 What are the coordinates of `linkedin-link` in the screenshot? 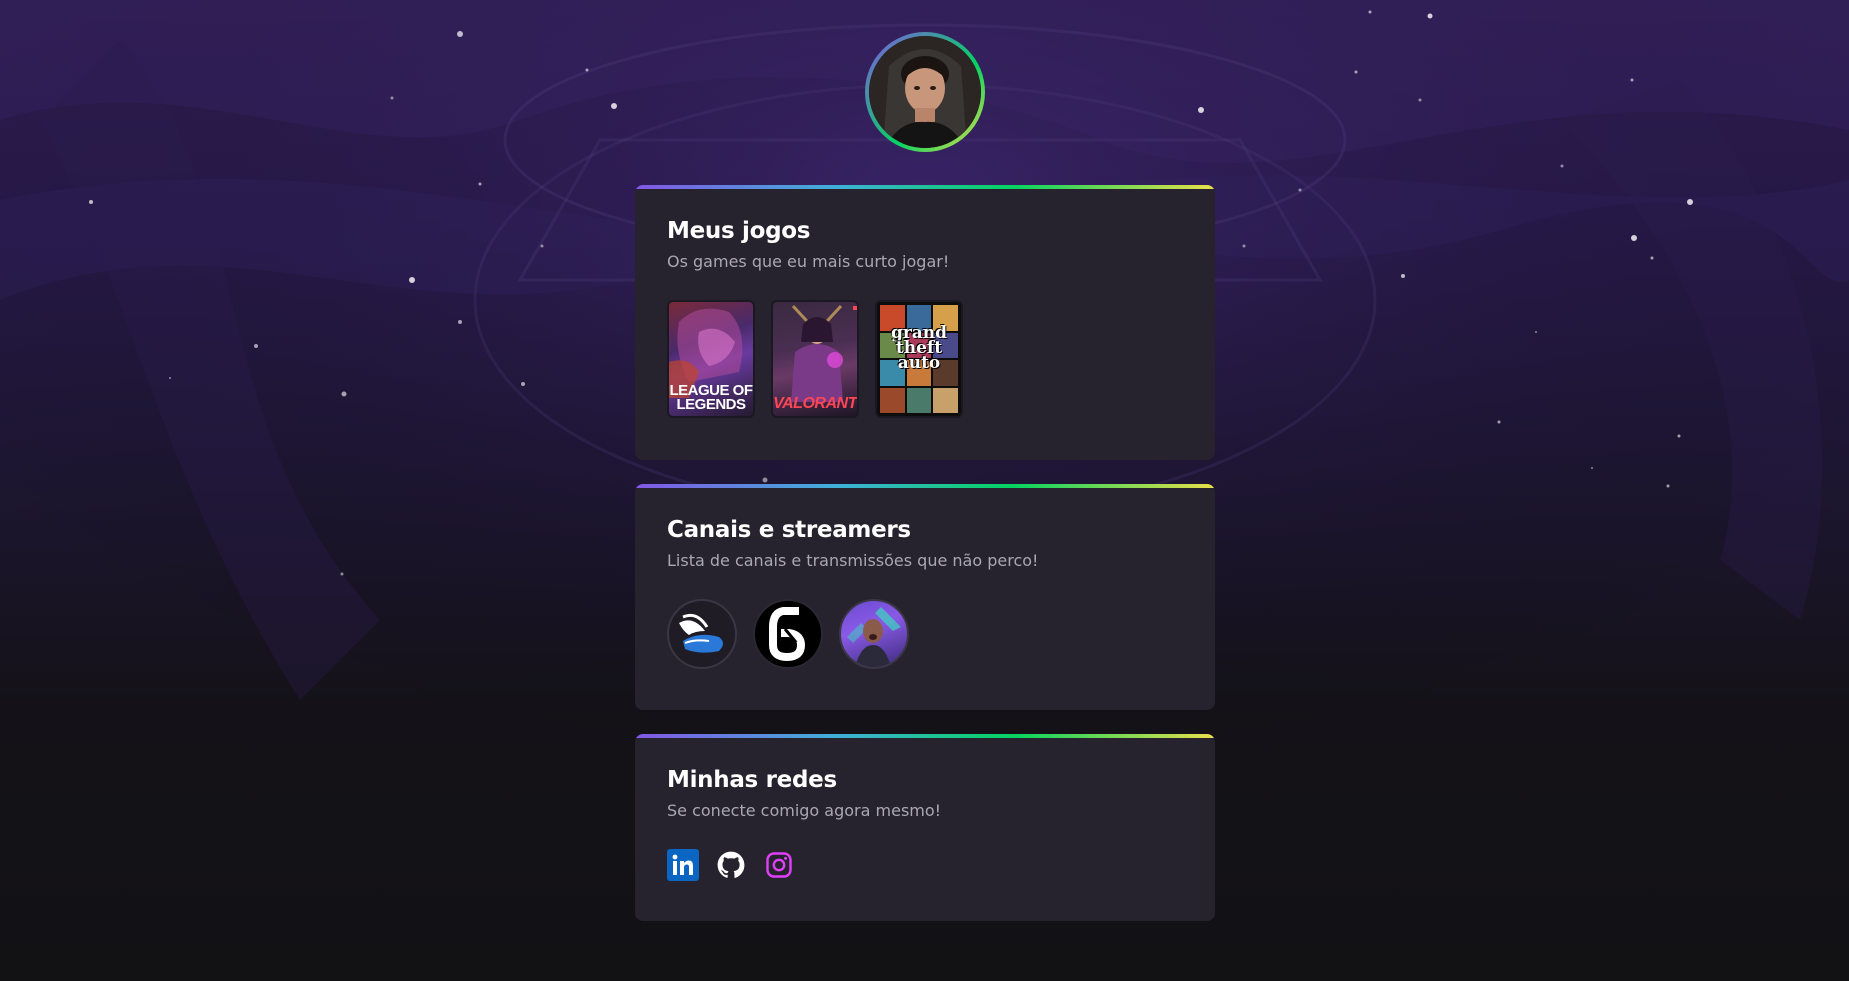 It's located at (683, 865).